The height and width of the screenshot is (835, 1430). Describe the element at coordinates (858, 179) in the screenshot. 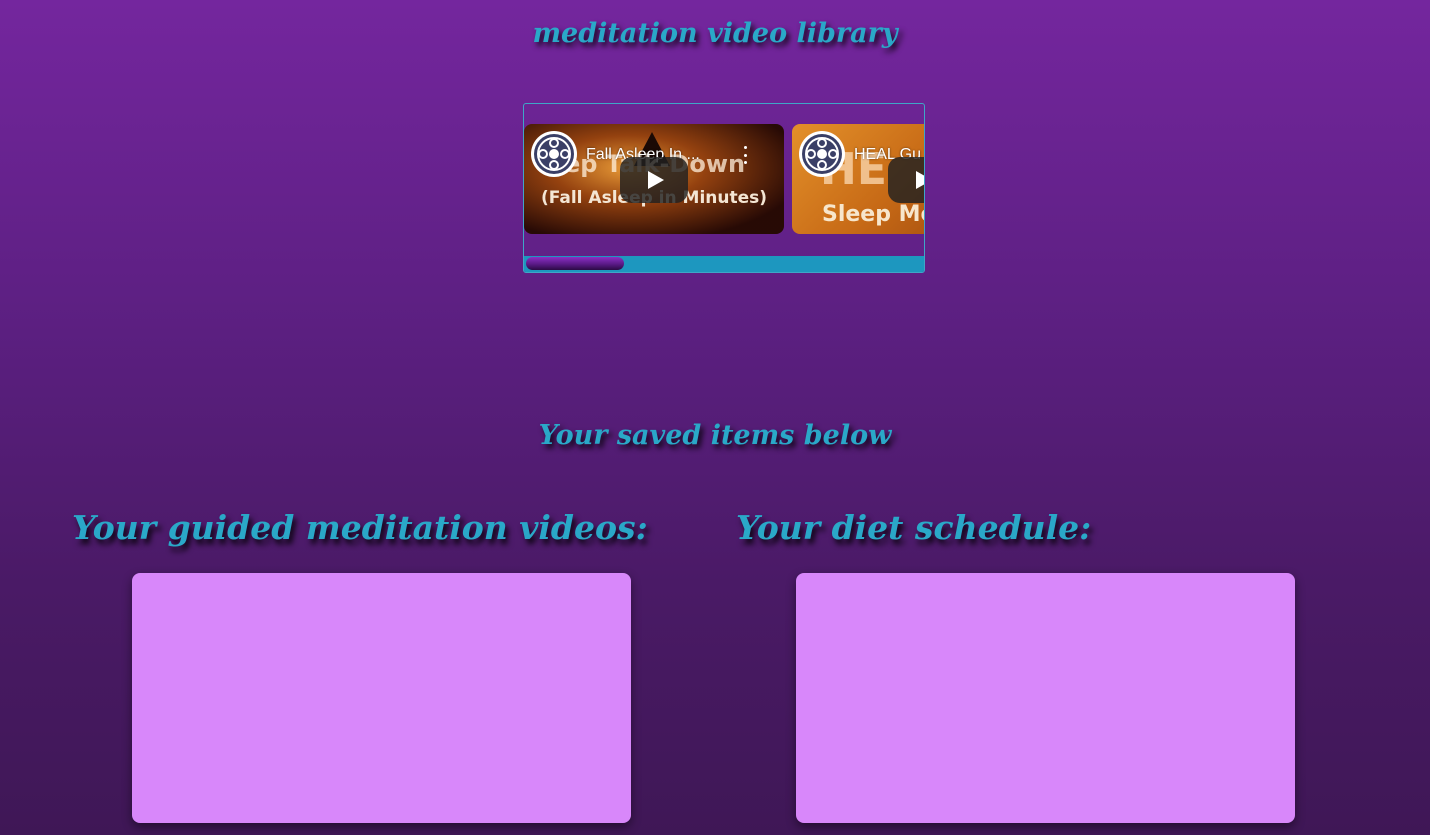

I see `video-embed: HE Sleep Me HEAL Gu` at that location.